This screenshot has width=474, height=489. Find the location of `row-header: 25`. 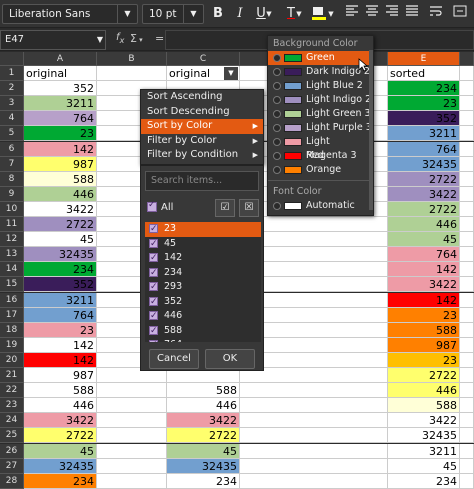

row-header: 25 is located at coordinates (12, 436).